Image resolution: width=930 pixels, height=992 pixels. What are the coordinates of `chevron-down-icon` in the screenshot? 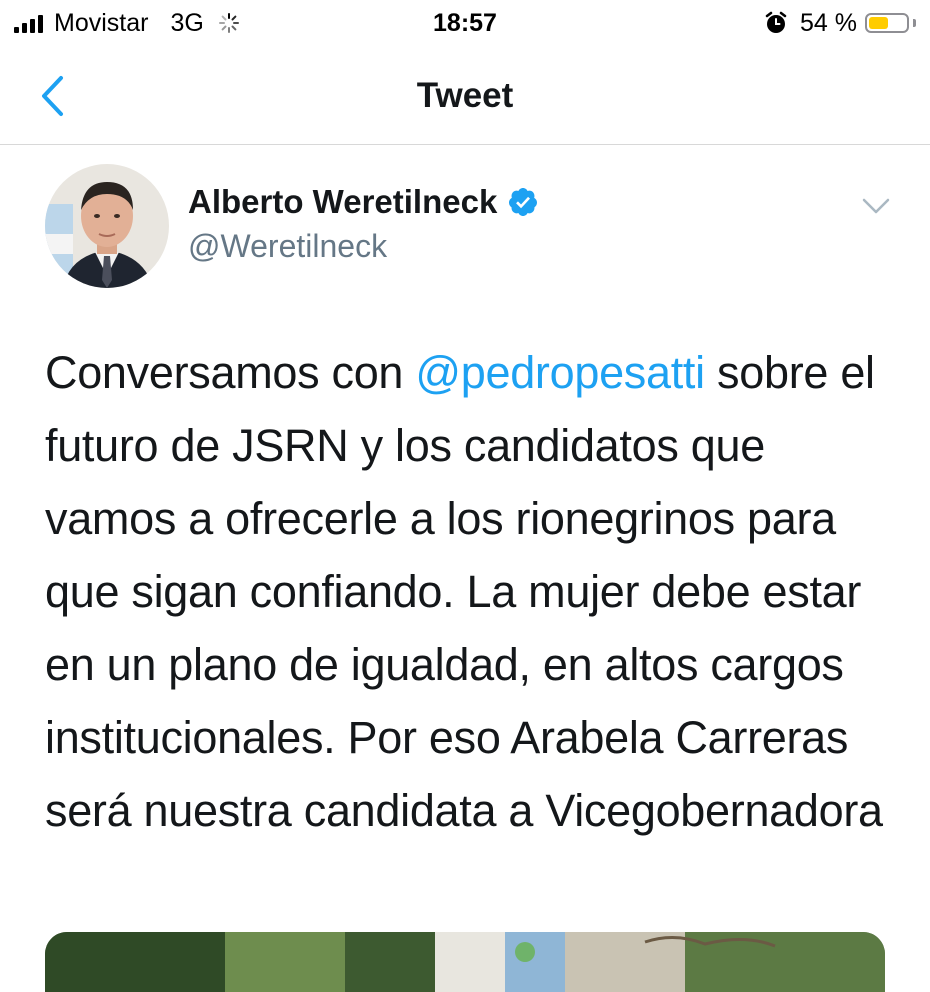 It's located at (876, 206).